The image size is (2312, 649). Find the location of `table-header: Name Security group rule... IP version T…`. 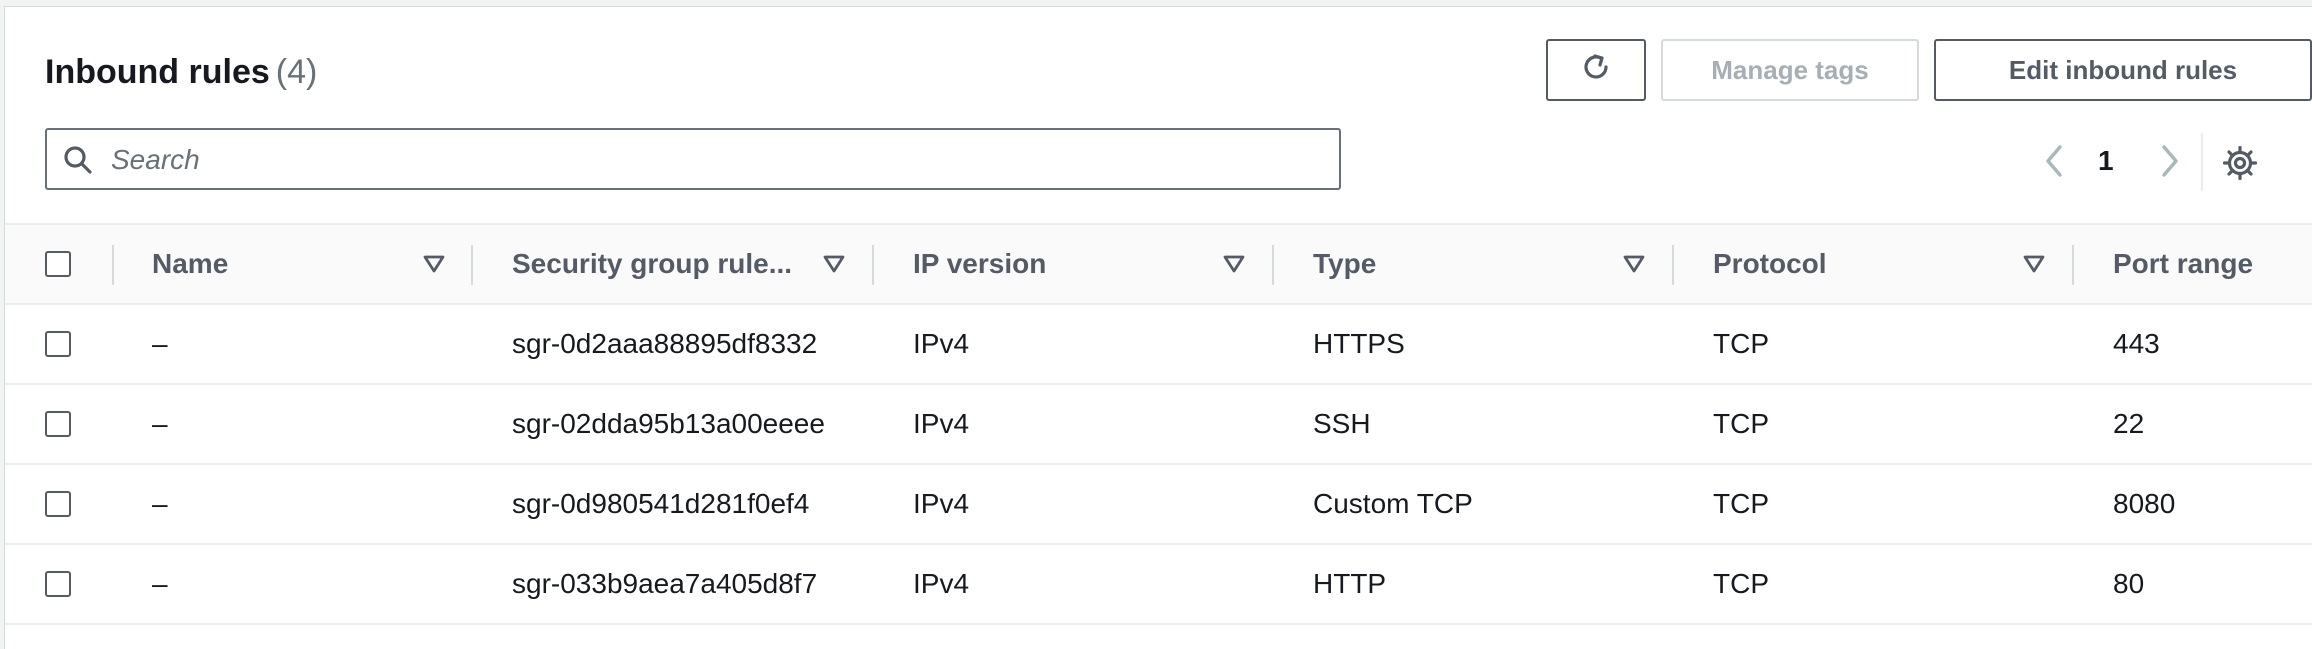

table-header: Name Security group rule... IP version T… is located at coordinates (1158, 264).